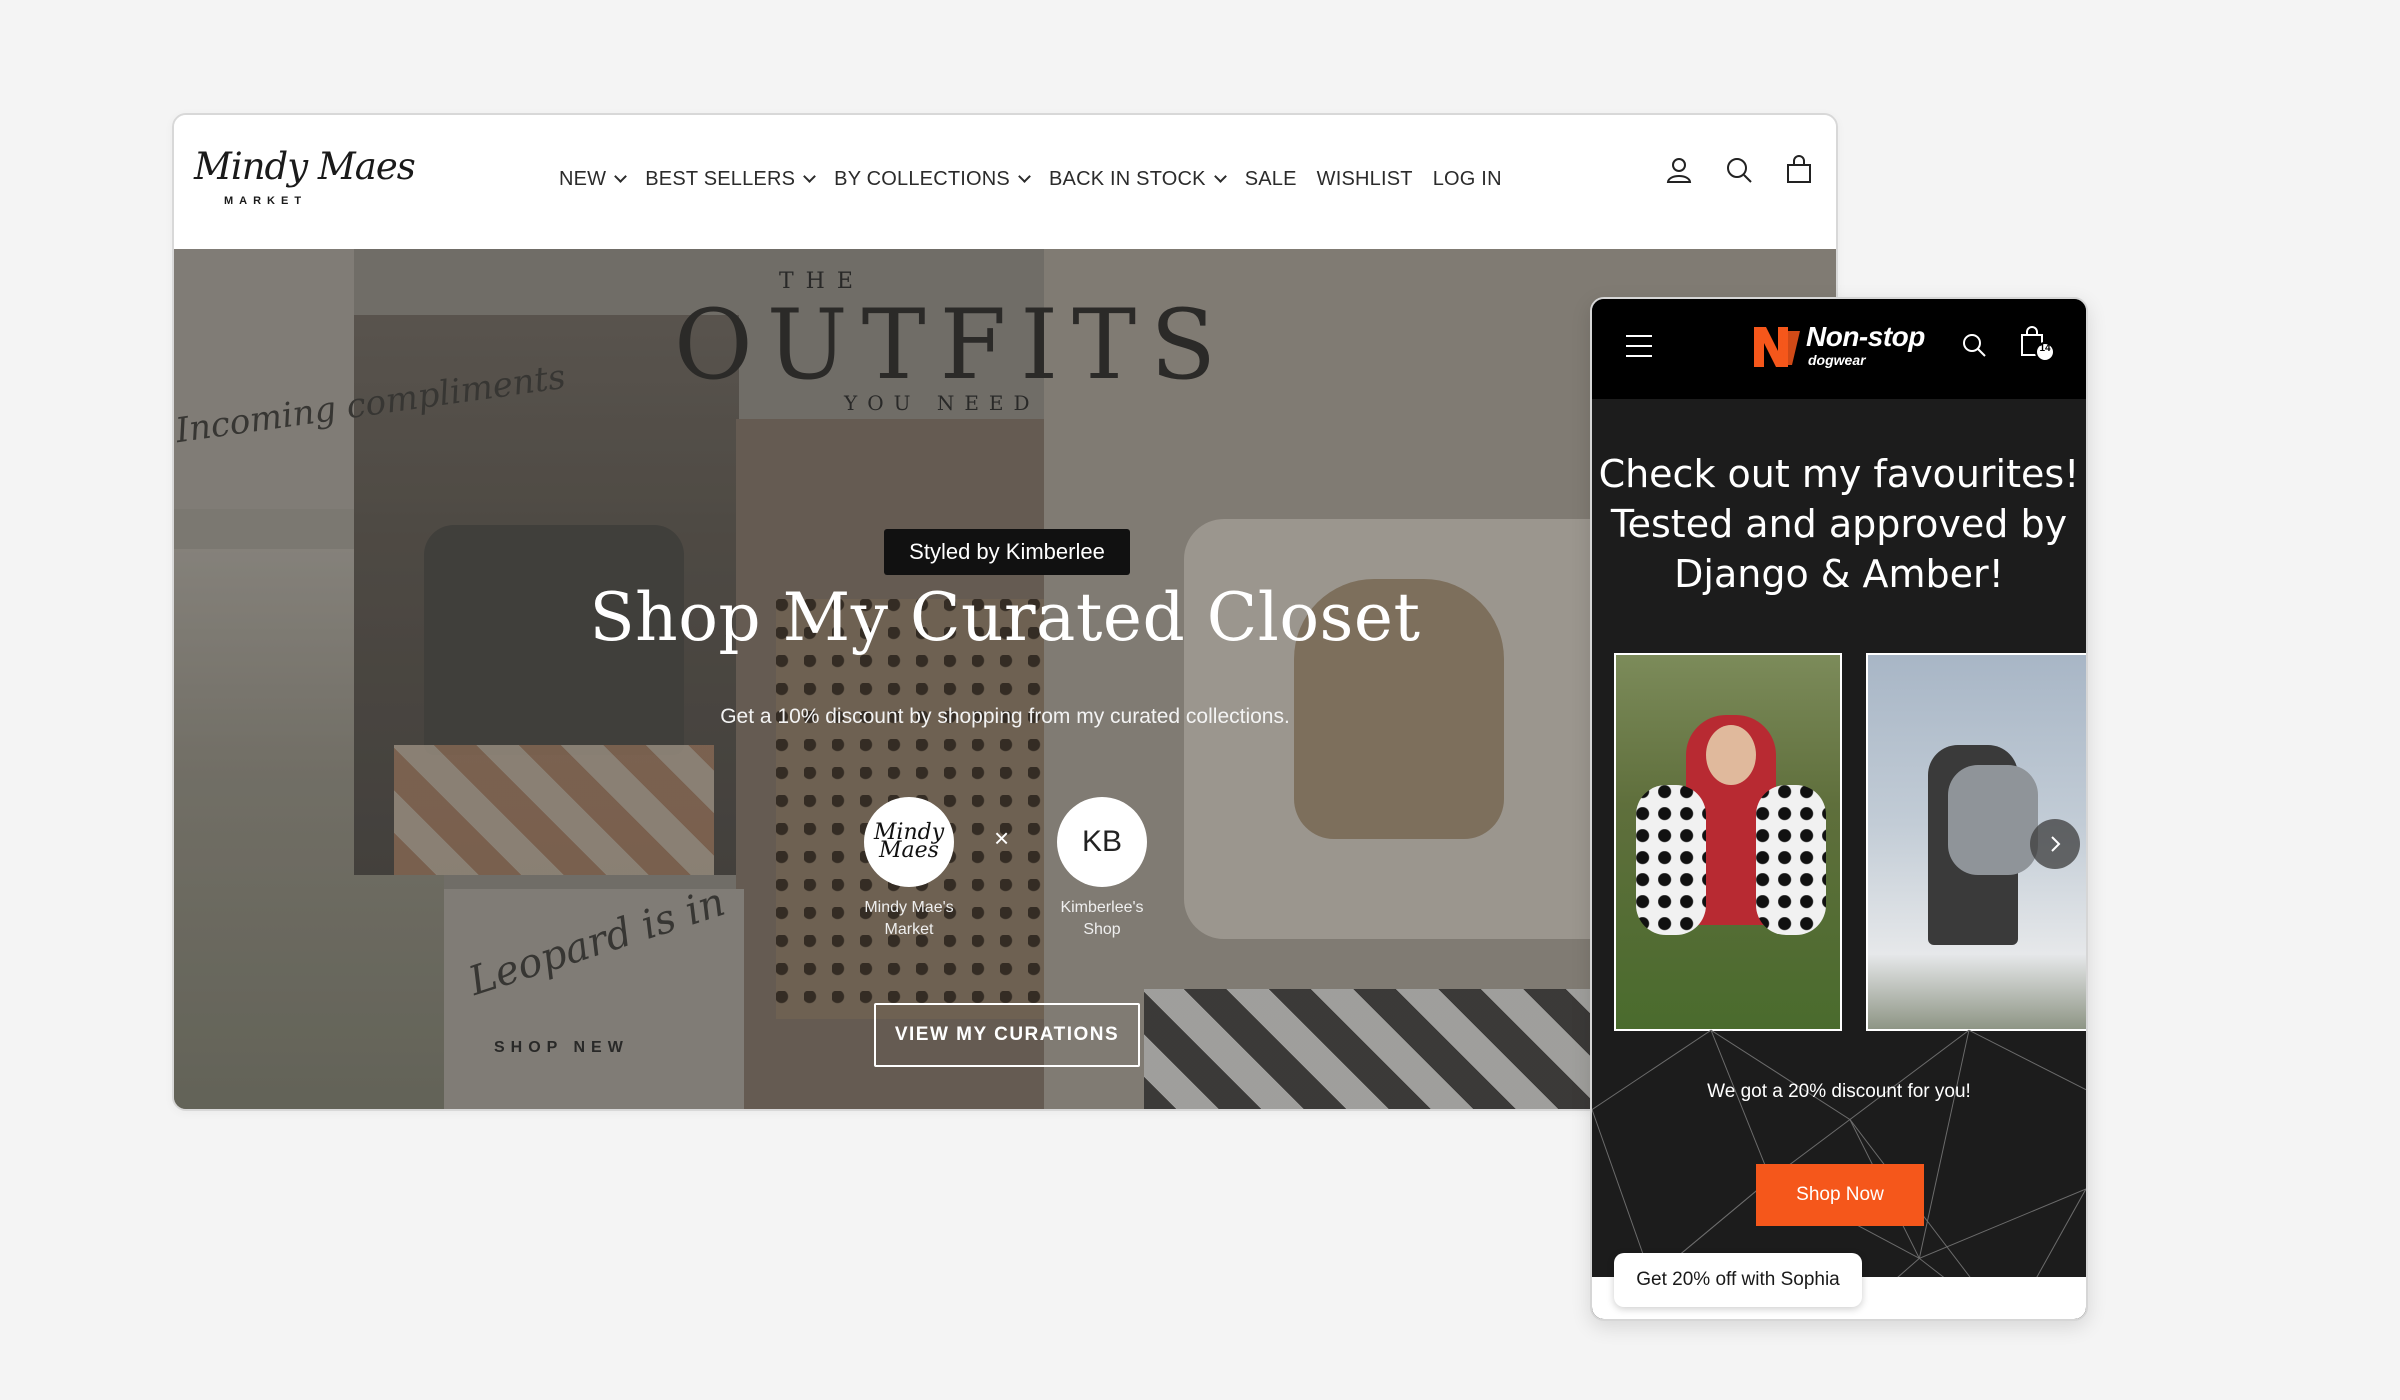 This screenshot has width=2400, height=1400. What do you see at coordinates (909, 907) in the screenshot?
I see `partner-label-line: Mindy Mae's` at bounding box center [909, 907].